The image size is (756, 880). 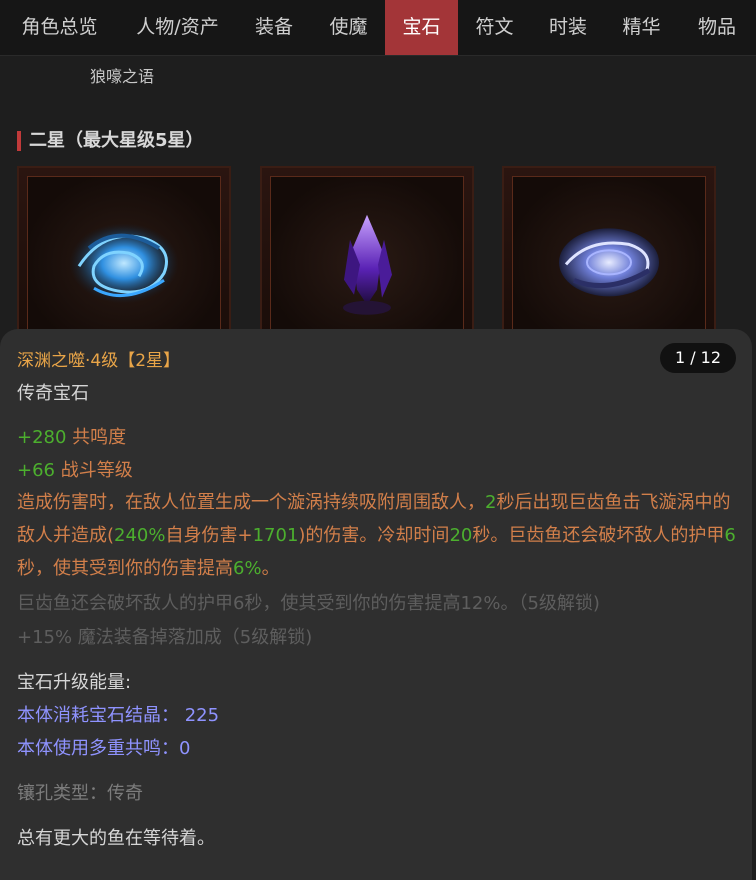 What do you see at coordinates (99, 361) in the screenshot?
I see `gem-name: 深渊之噬·4级【2星】` at bounding box center [99, 361].